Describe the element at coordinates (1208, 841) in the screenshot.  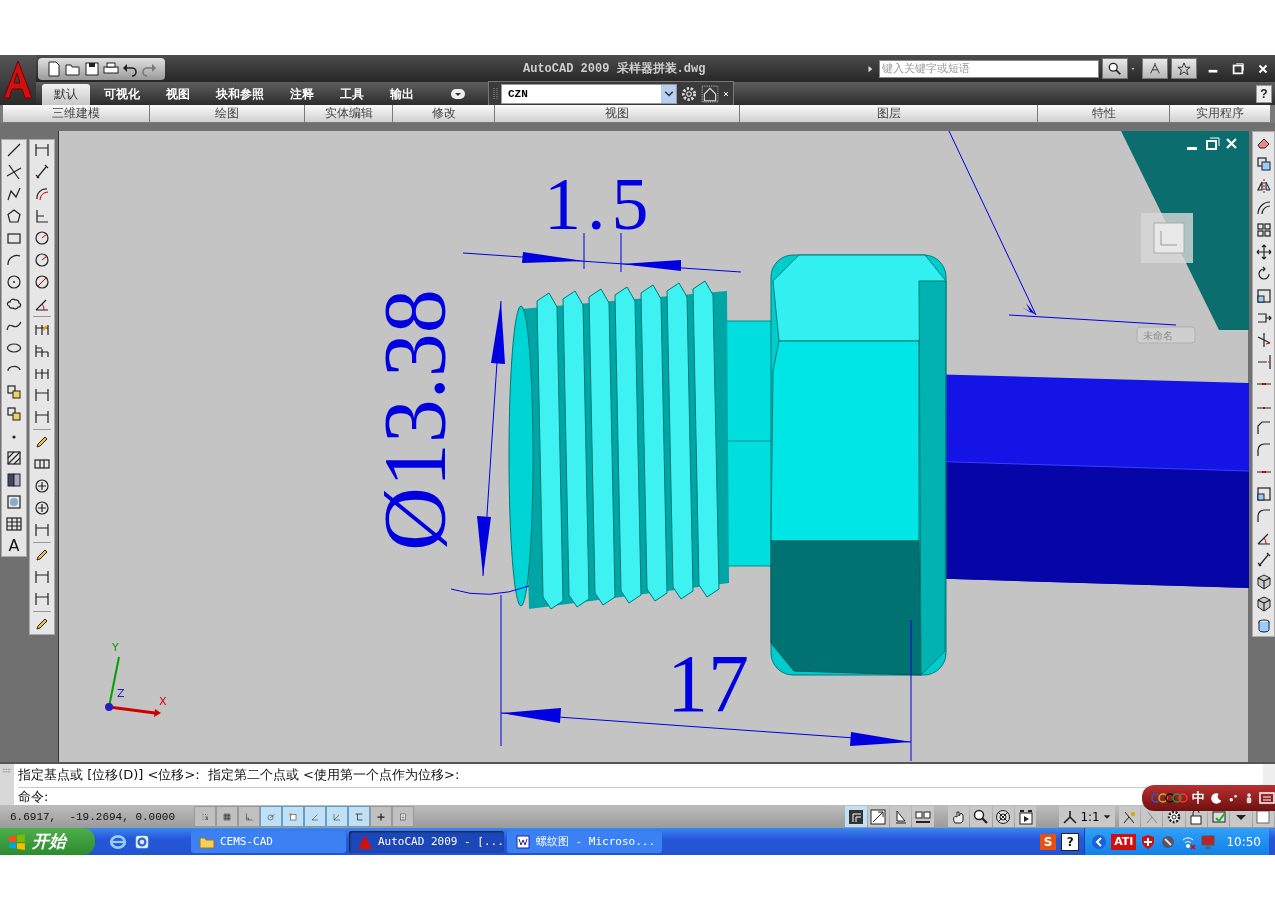
I see `monitor-icon` at that location.